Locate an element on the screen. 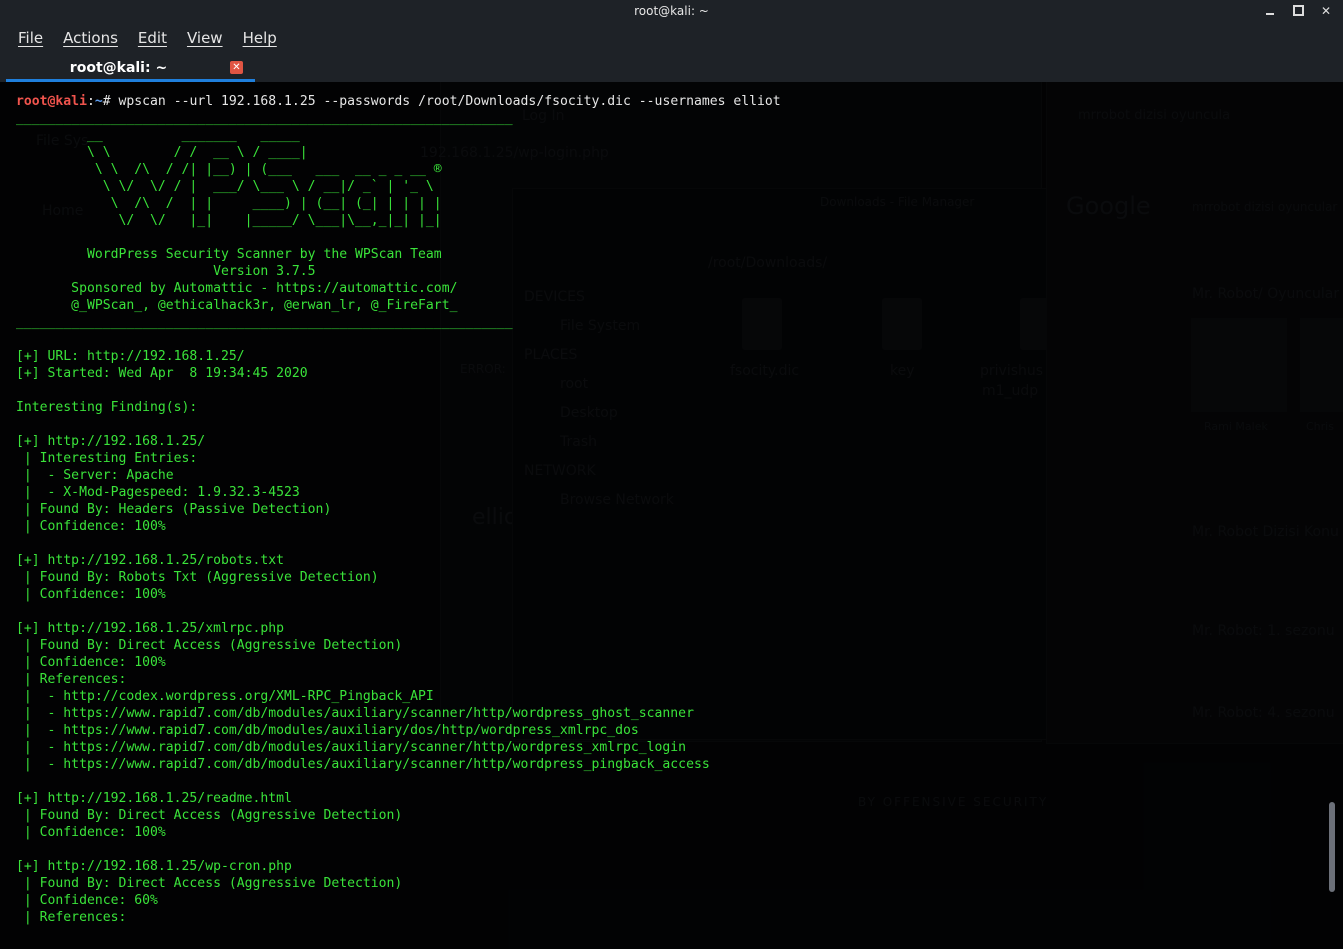 This screenshot has width=1343, height=949. terminal-line: | Interesting Entries: is located at coordinates (107, 458).